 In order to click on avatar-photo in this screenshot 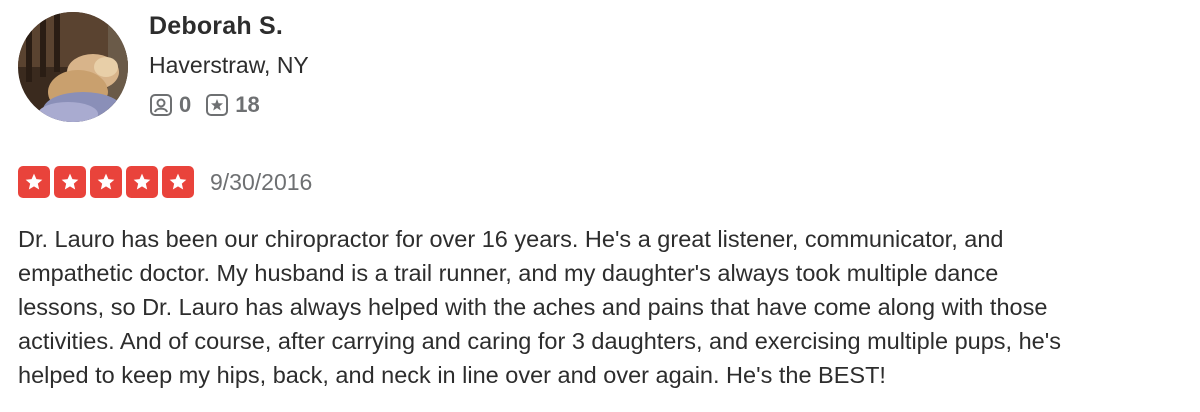, I will do `click(73, 67)`.